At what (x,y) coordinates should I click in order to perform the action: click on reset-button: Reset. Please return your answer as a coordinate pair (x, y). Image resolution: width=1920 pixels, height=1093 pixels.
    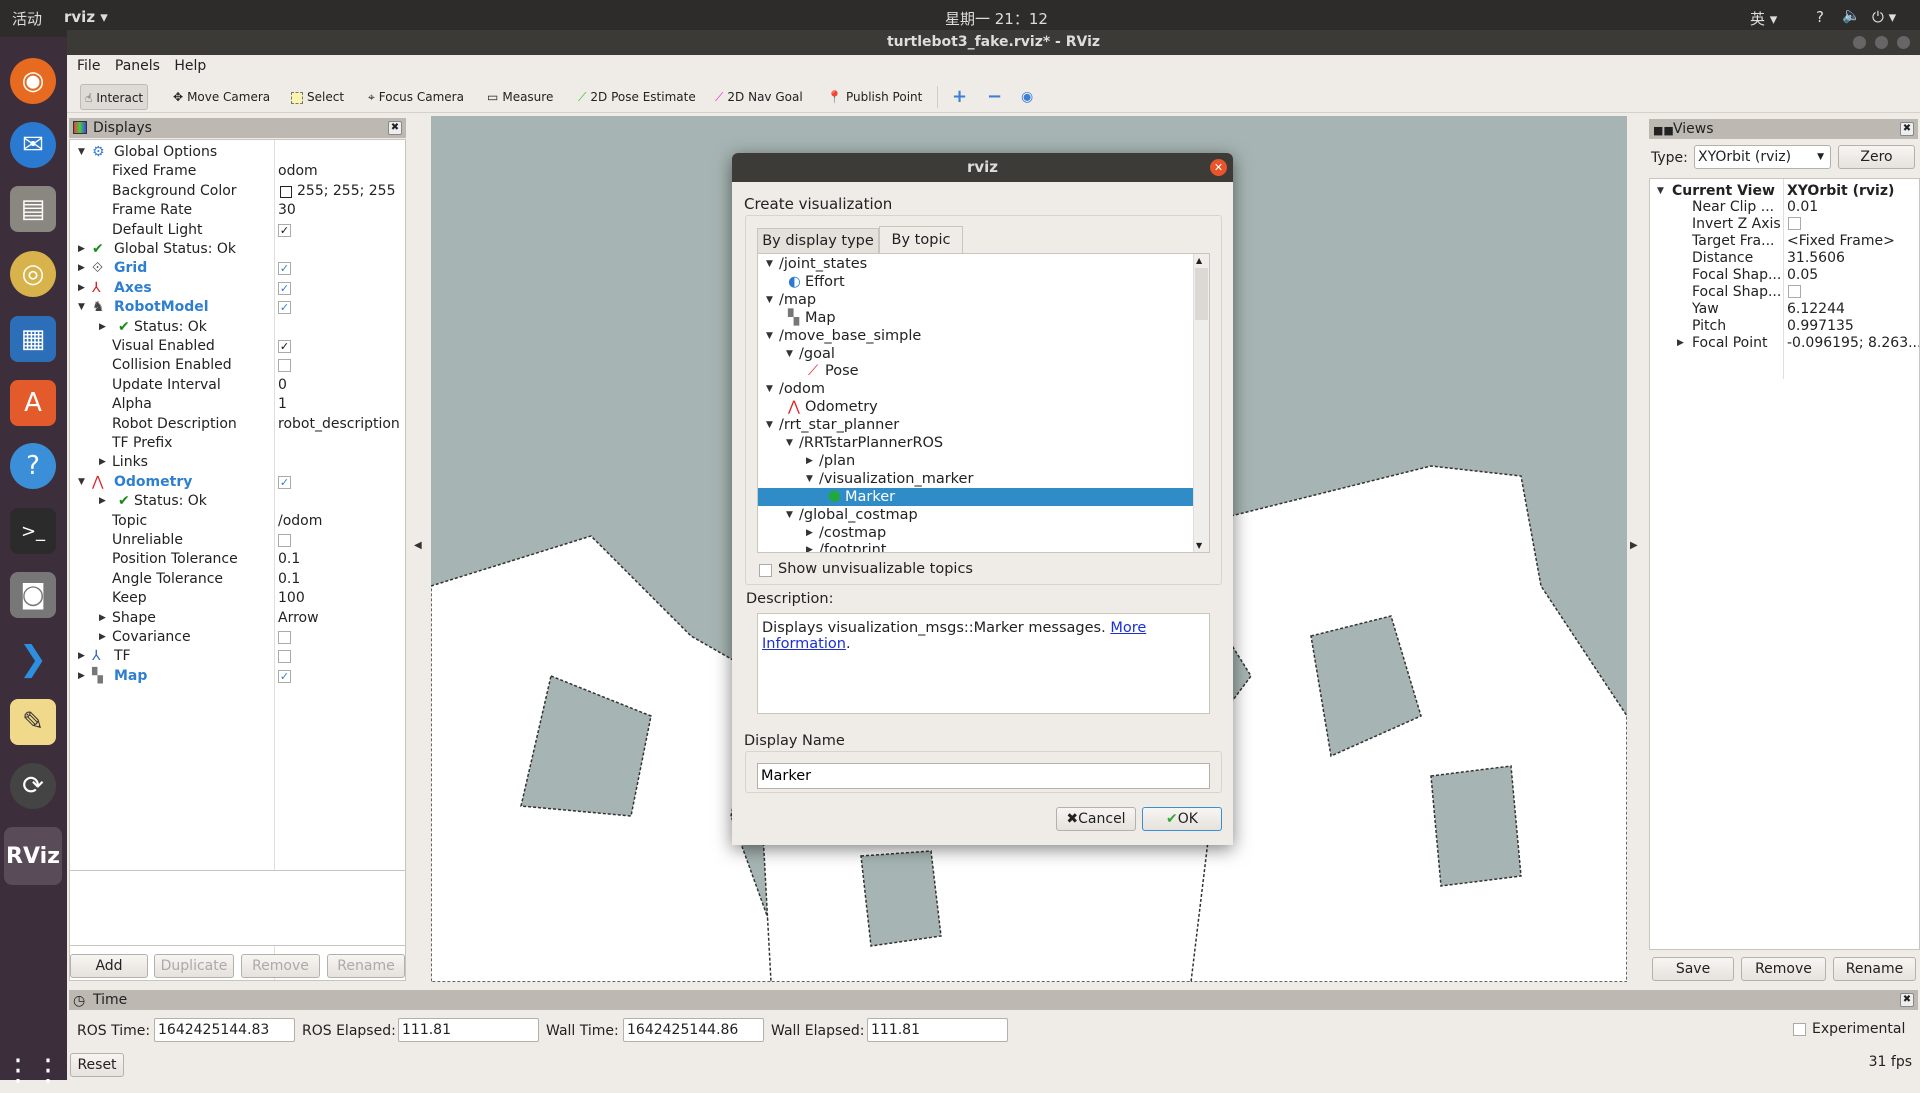
    Looking at the image, I should click on (97, 1065).